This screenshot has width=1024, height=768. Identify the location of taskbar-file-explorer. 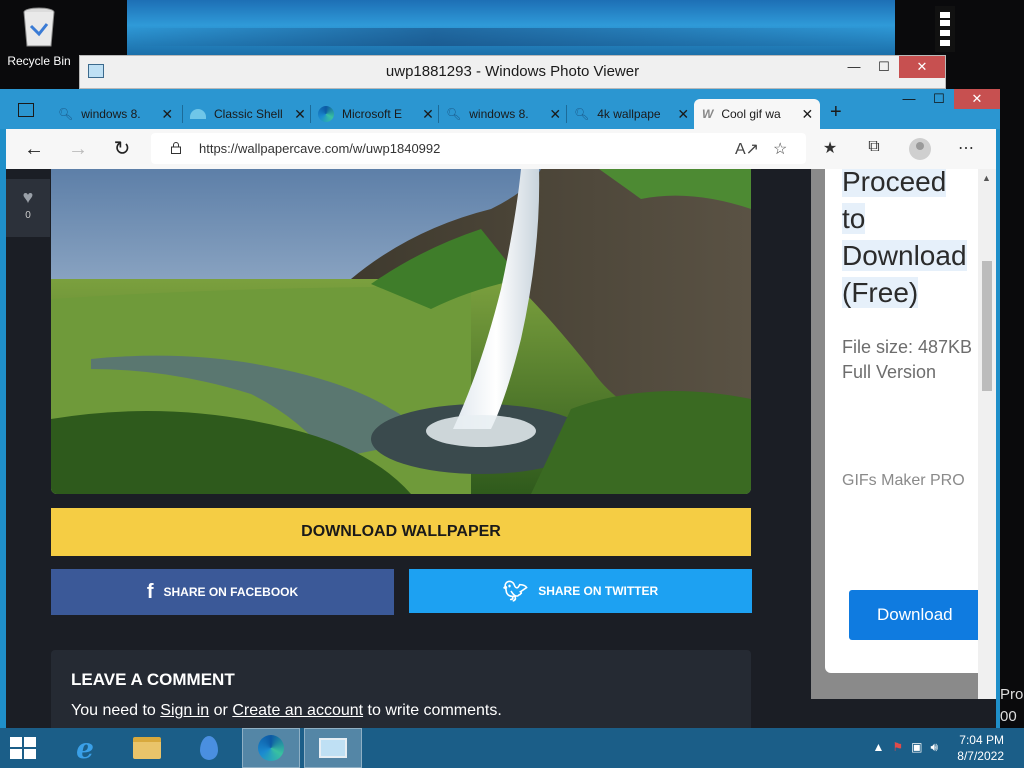
(147, 748).